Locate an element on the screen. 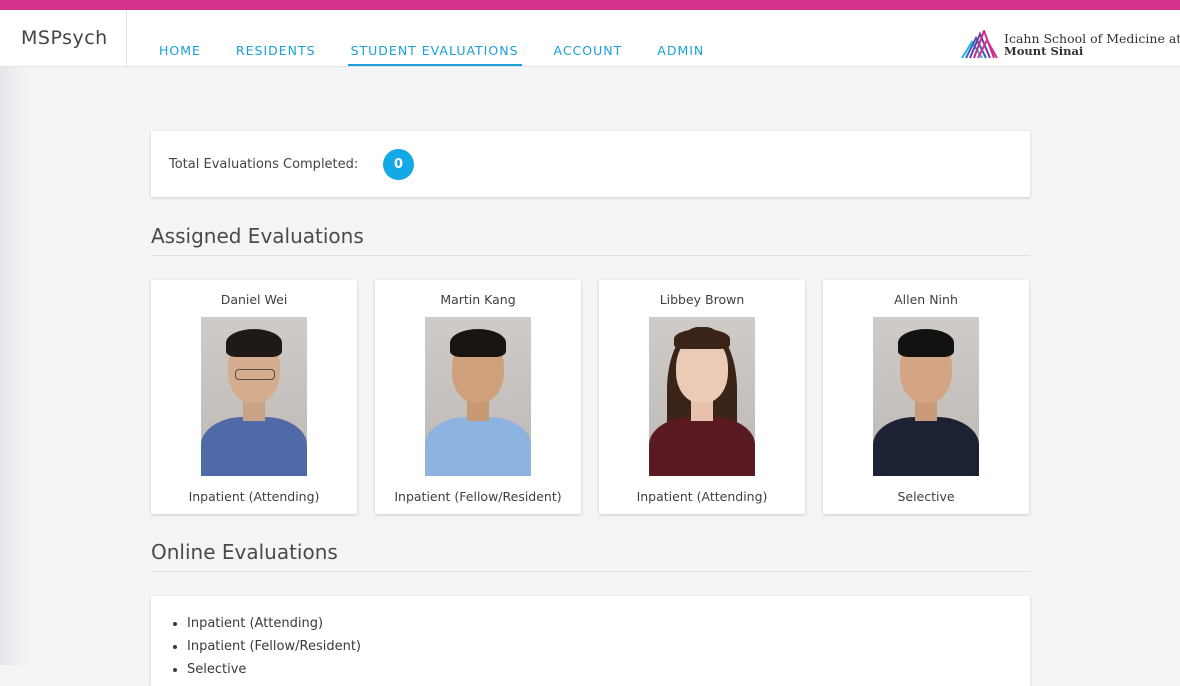  online-evaluation-link: Inpatient (Fellow/Resident) is located at coordinates (274, 646).